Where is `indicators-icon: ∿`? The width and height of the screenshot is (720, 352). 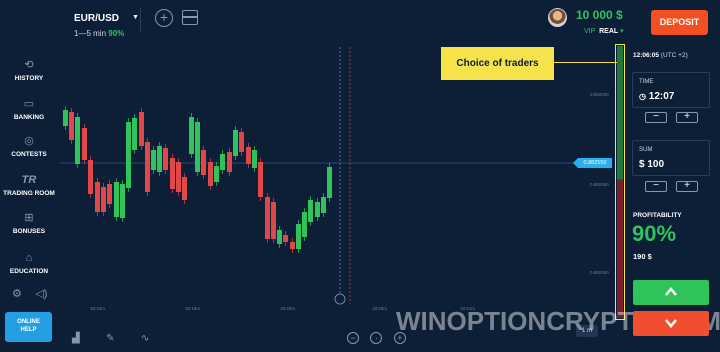
indicators-icon: ∿ is located at coordinates (145, 338).